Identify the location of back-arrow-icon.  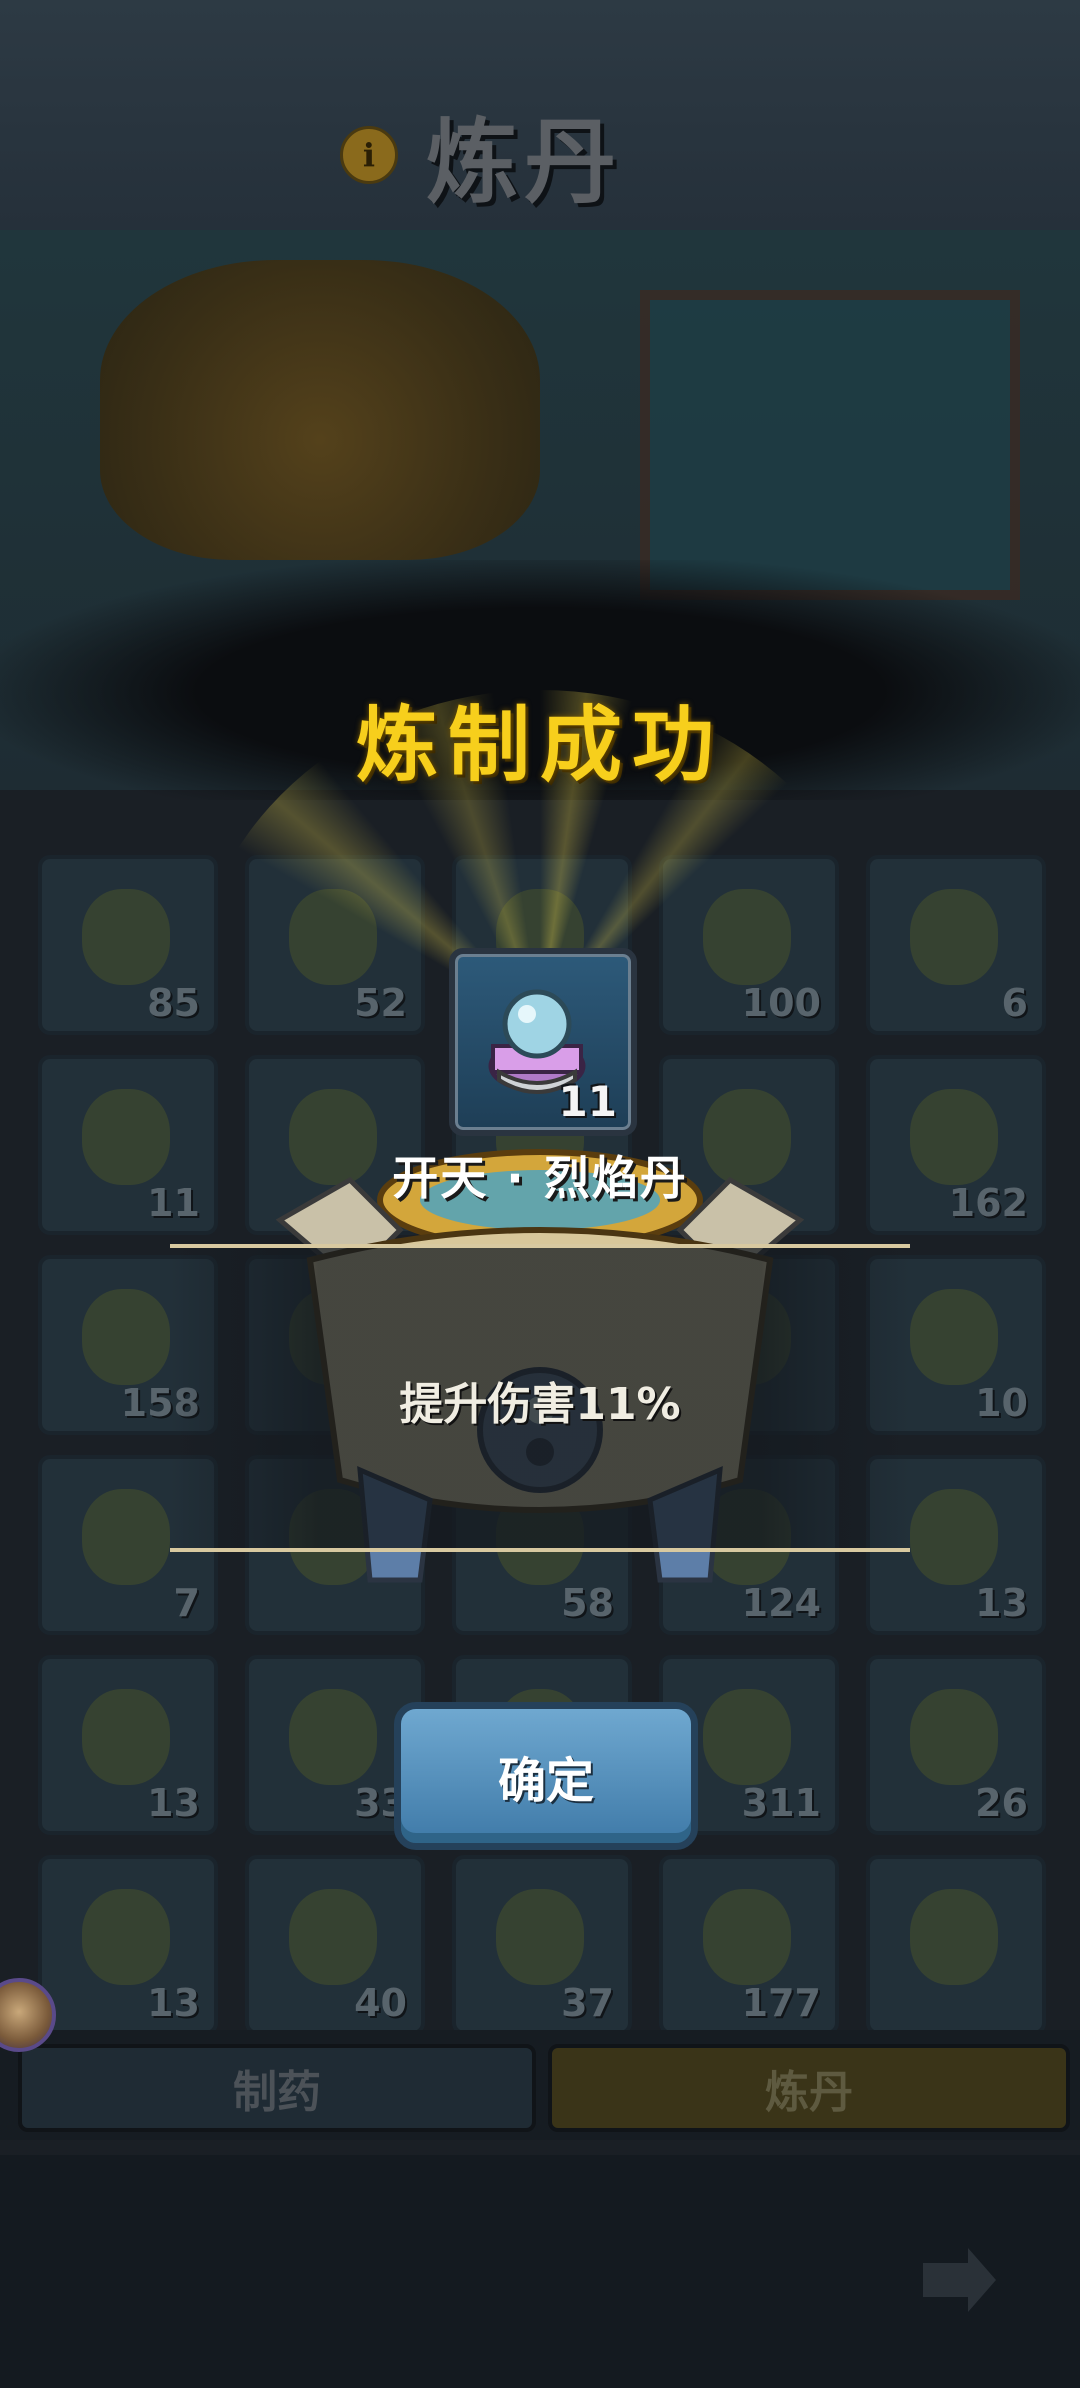
(960, 2270).